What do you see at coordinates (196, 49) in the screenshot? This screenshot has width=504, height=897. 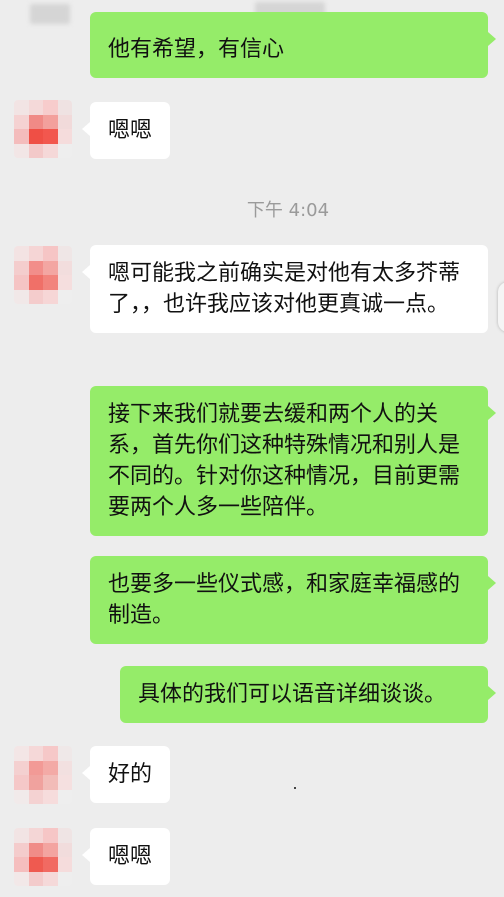 I see `message-text: 他有希望，有信心` at bounding box center [196, 49].